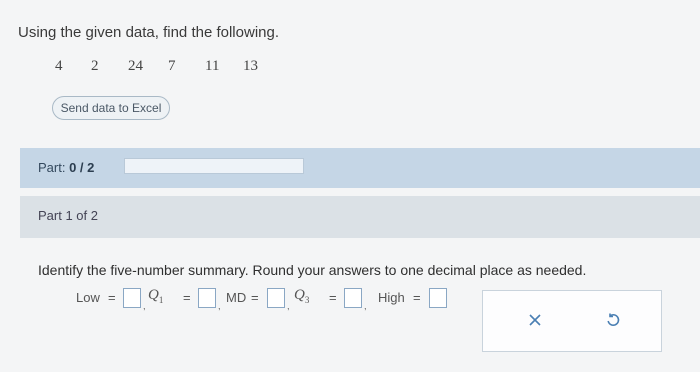 The width and height of the screenshot is (700, 372). I want to click on data-value: 24, so click(135, 66).